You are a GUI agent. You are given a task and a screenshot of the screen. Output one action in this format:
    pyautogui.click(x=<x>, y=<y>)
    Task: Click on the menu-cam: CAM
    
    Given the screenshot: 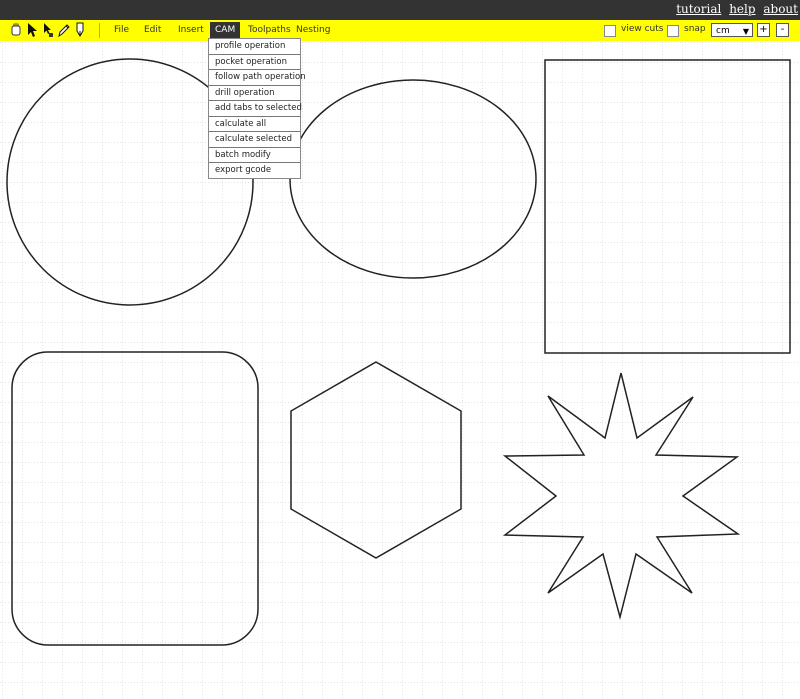 What is the action you would take?
    pyautogui.click(x=225, y=30)
    